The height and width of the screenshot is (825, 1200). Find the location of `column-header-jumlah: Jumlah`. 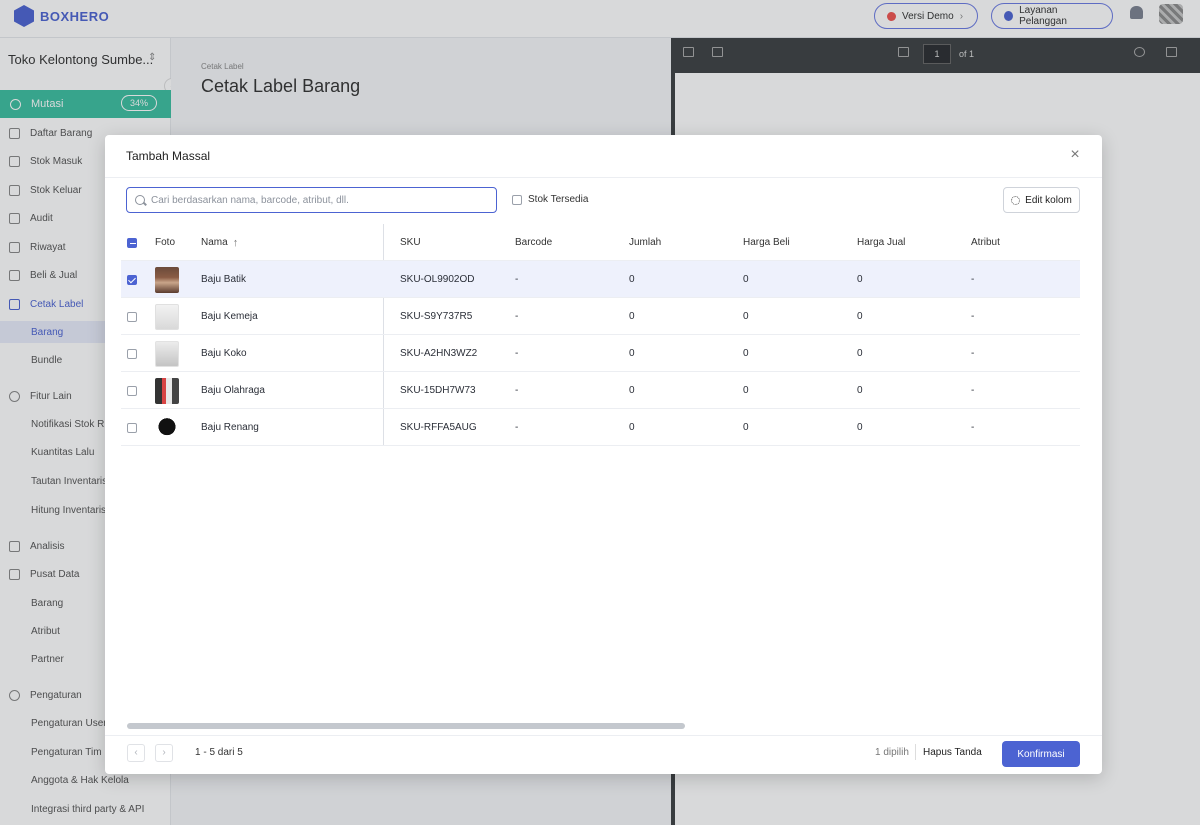

column-header-jumlah: Jumlah is located at coordinates (645, 242).